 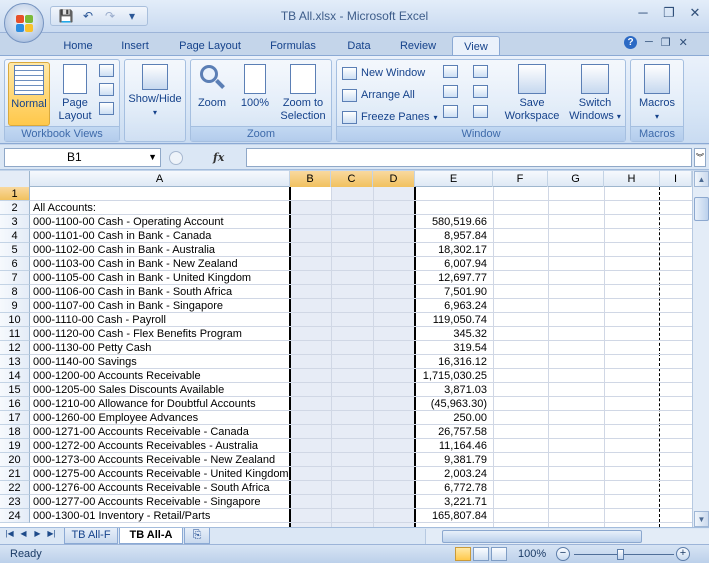 I want to click on zoom-button: Zoom, so click(x=212, y=94).